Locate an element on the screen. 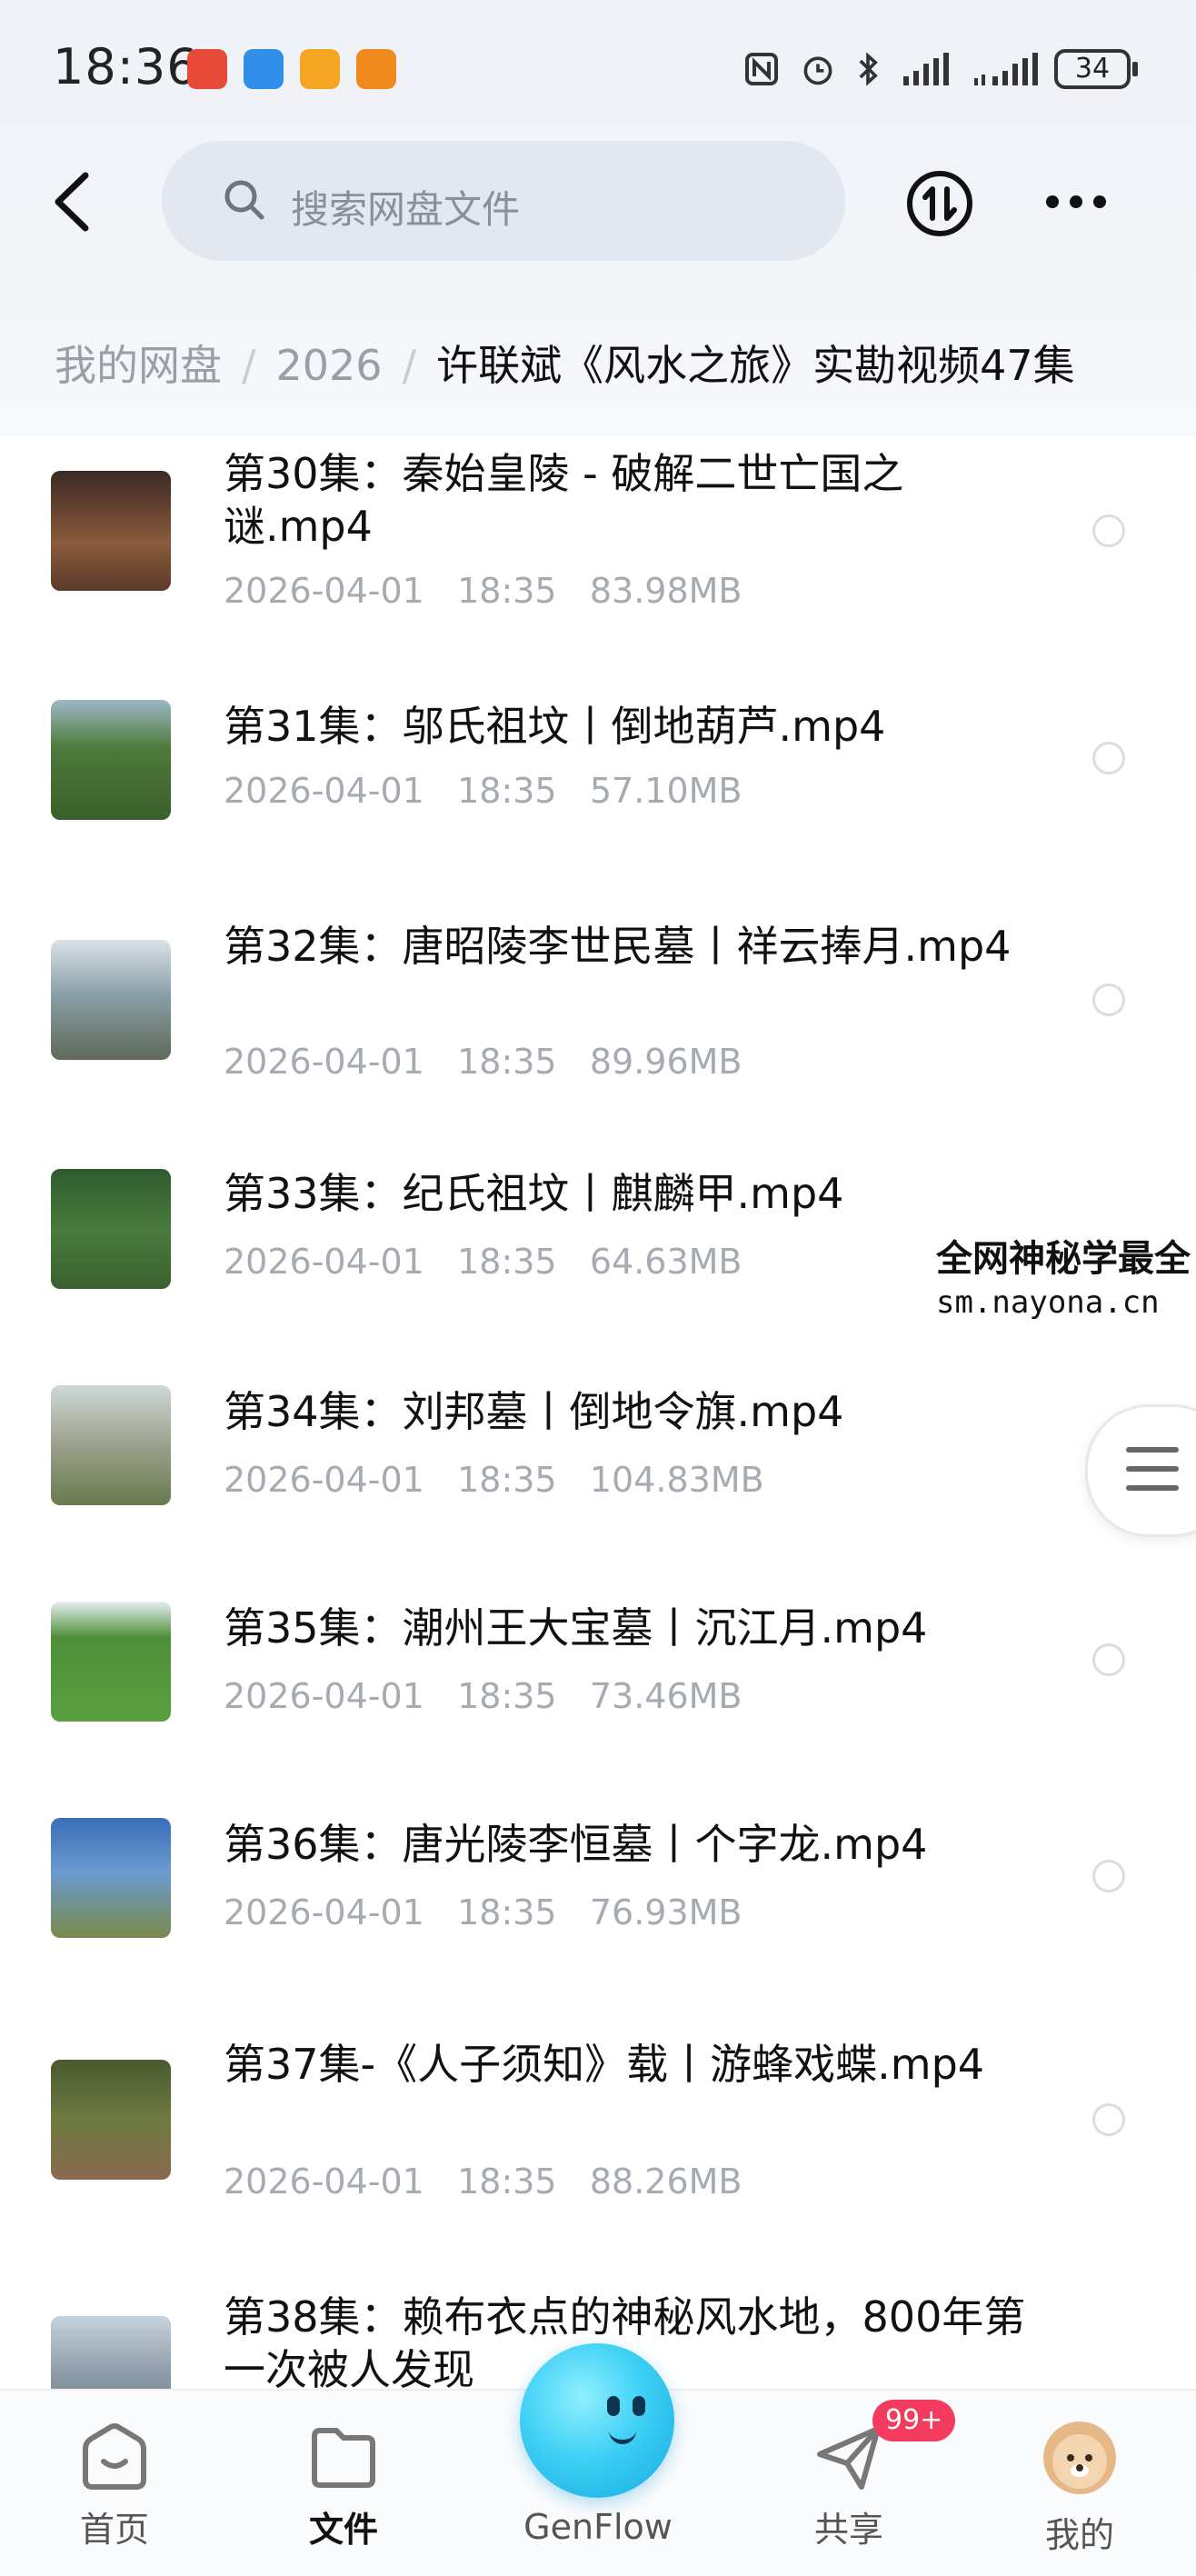  file-name: 第31集：邬氏祖坟丨倒地葫芦.mp4 is located at coordinates (555, 726).